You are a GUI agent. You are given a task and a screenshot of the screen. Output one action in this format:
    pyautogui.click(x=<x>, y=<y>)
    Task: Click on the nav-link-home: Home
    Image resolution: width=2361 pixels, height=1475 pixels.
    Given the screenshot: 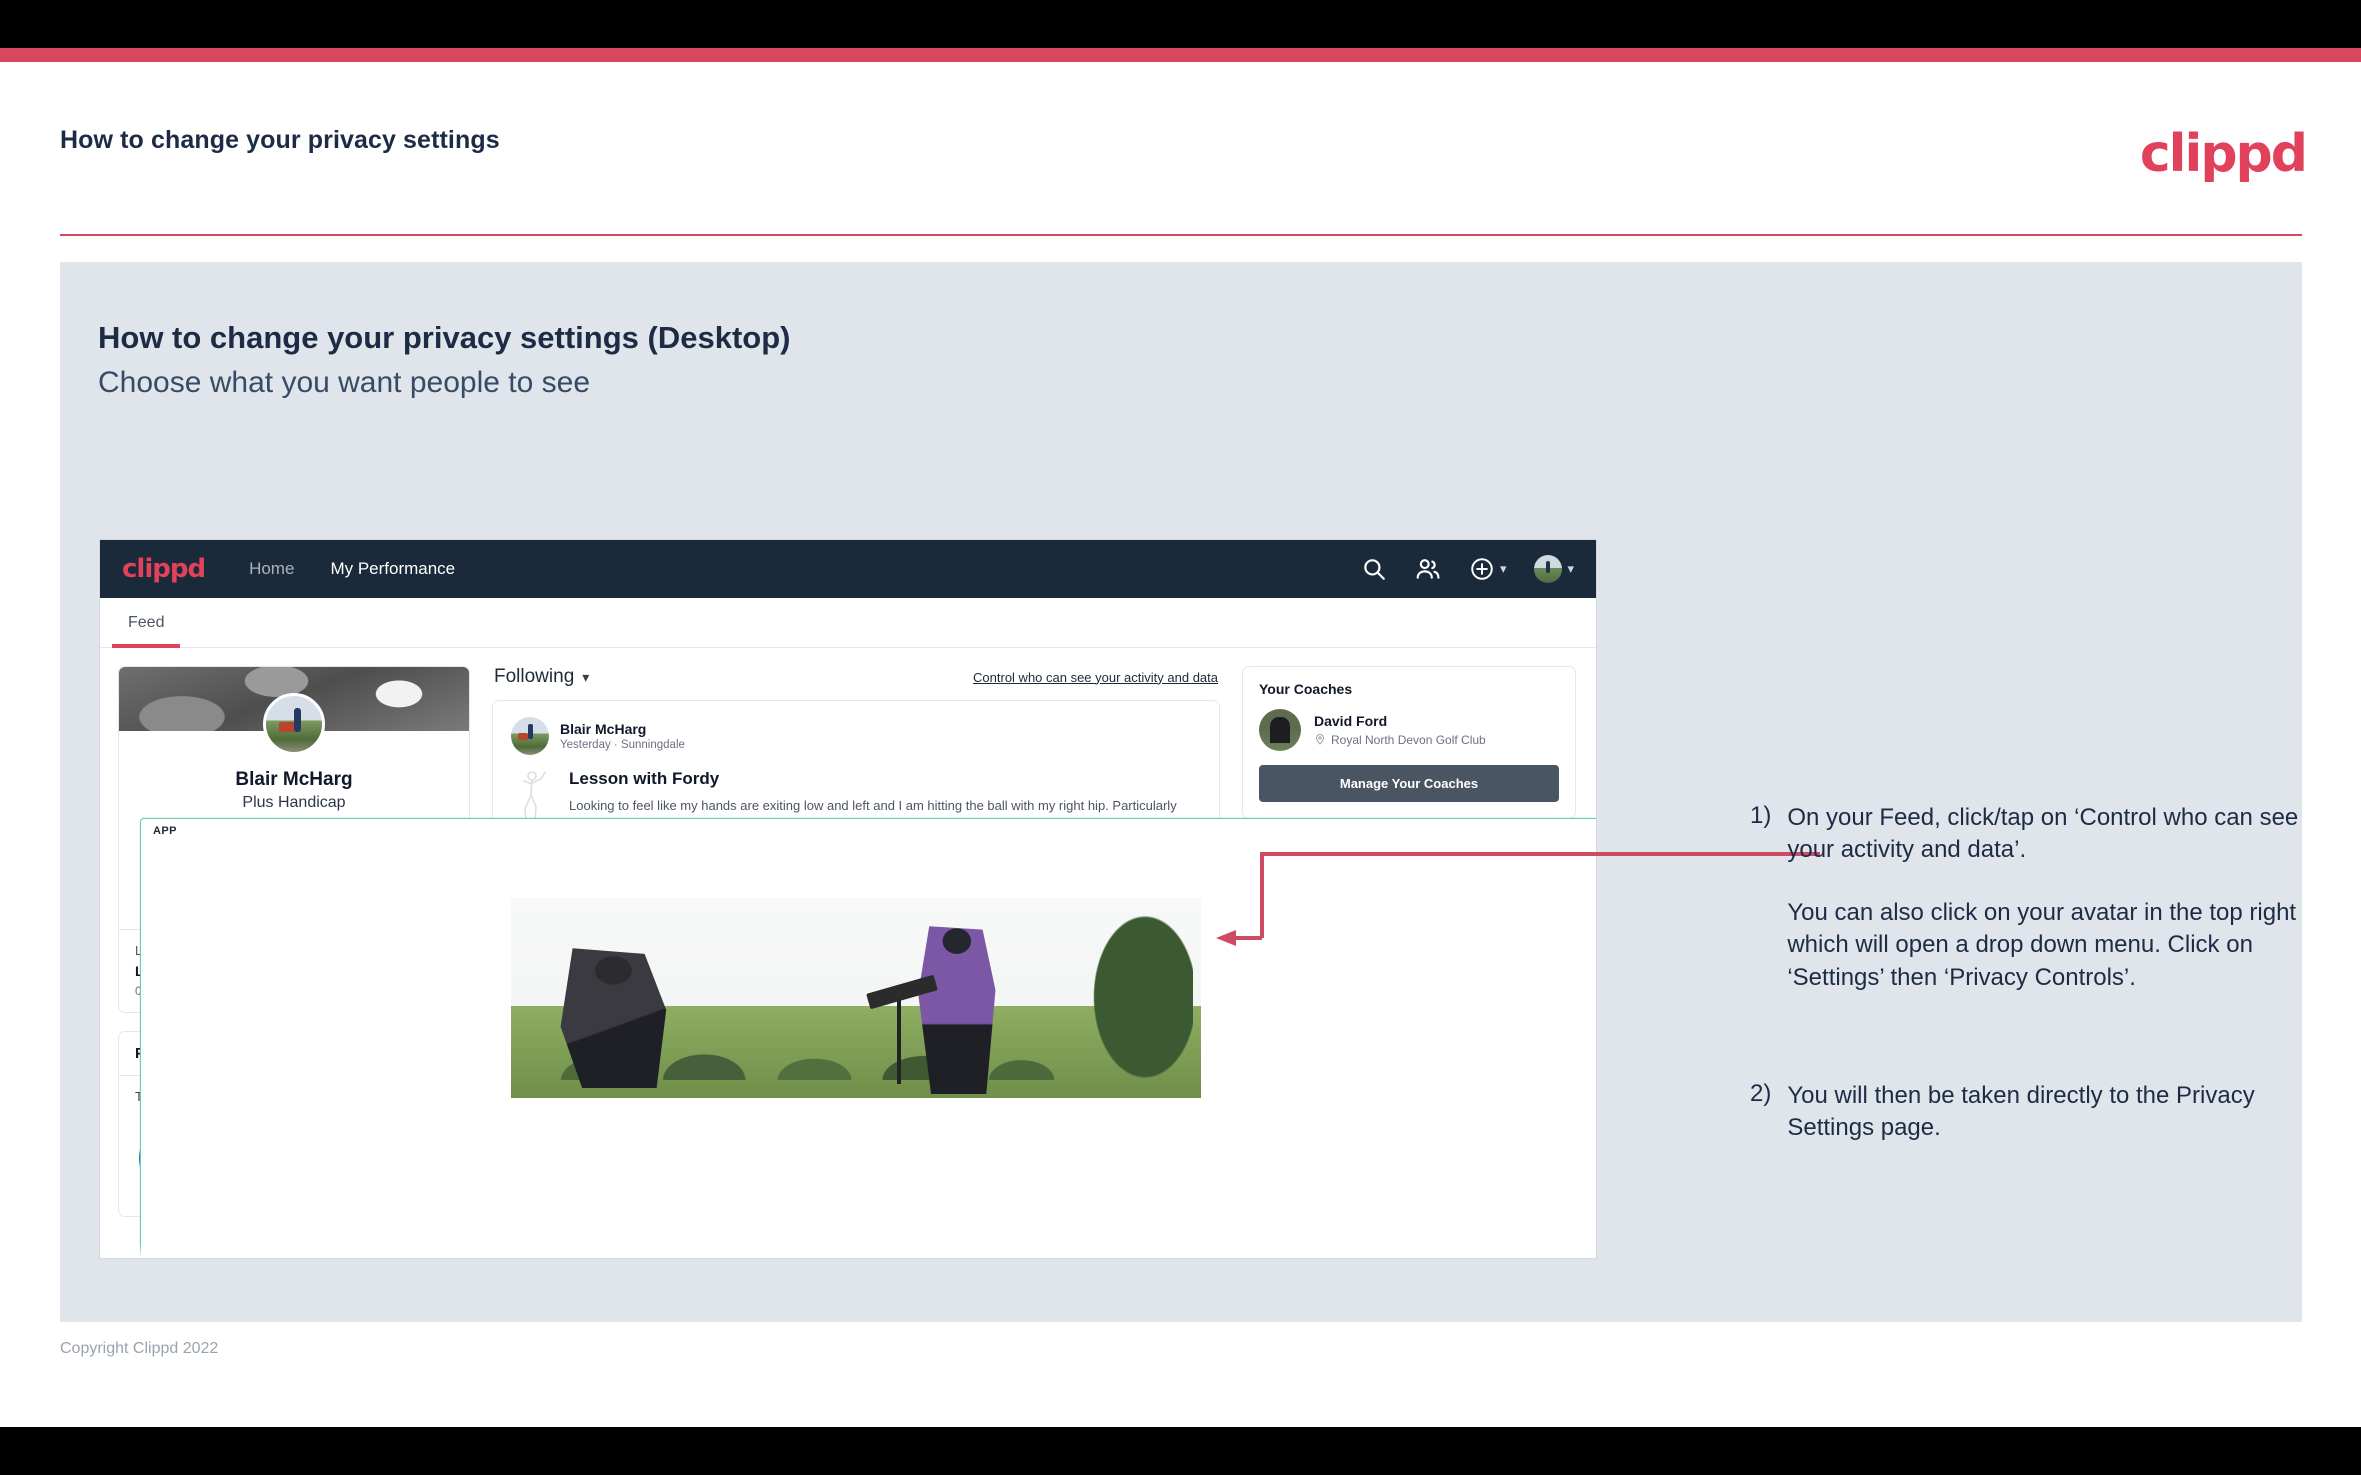 What is the action you would take?
    pyautogui.click(x=271, y=569)
    